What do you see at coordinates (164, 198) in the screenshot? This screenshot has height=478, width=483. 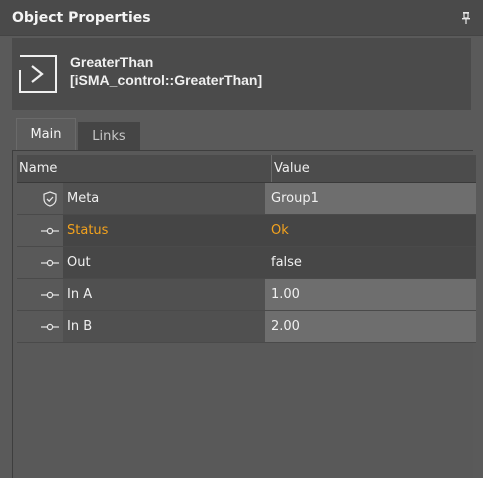 I see `row-name: Meta` at bounding box center [164, 198].